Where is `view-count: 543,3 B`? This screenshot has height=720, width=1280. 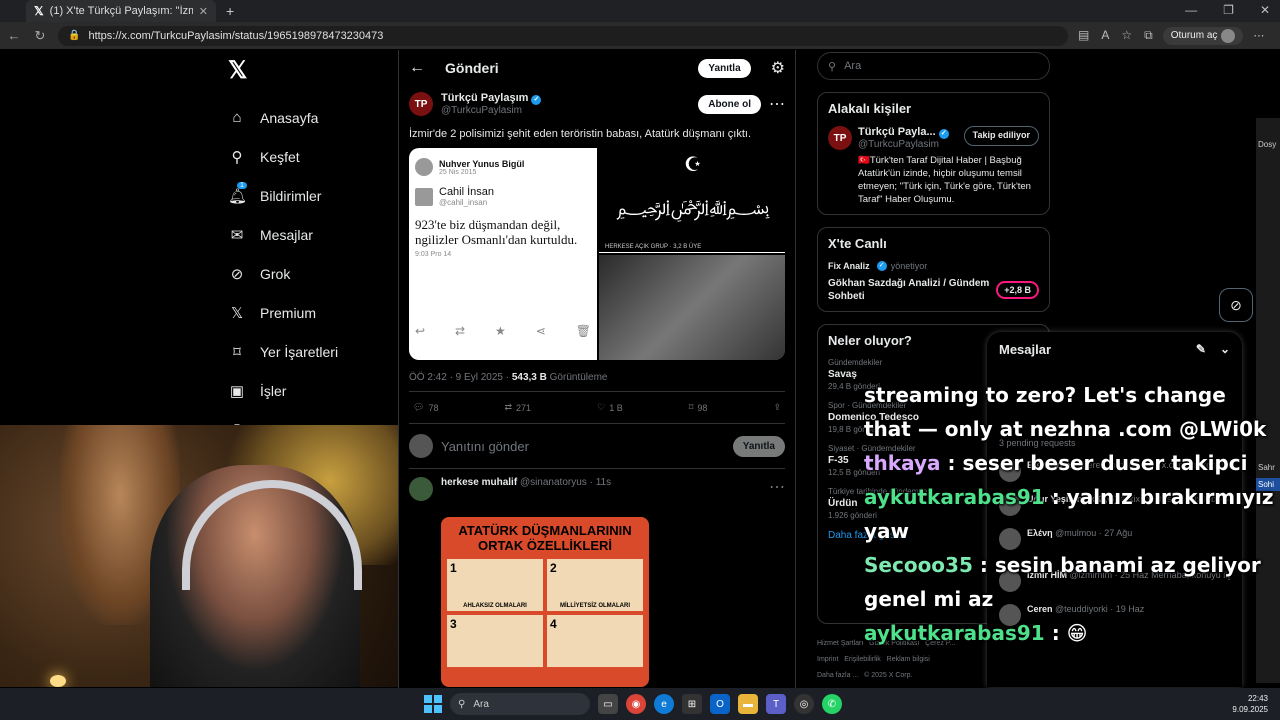 view-count: 543,3 B is located at coordinates (529, 377).